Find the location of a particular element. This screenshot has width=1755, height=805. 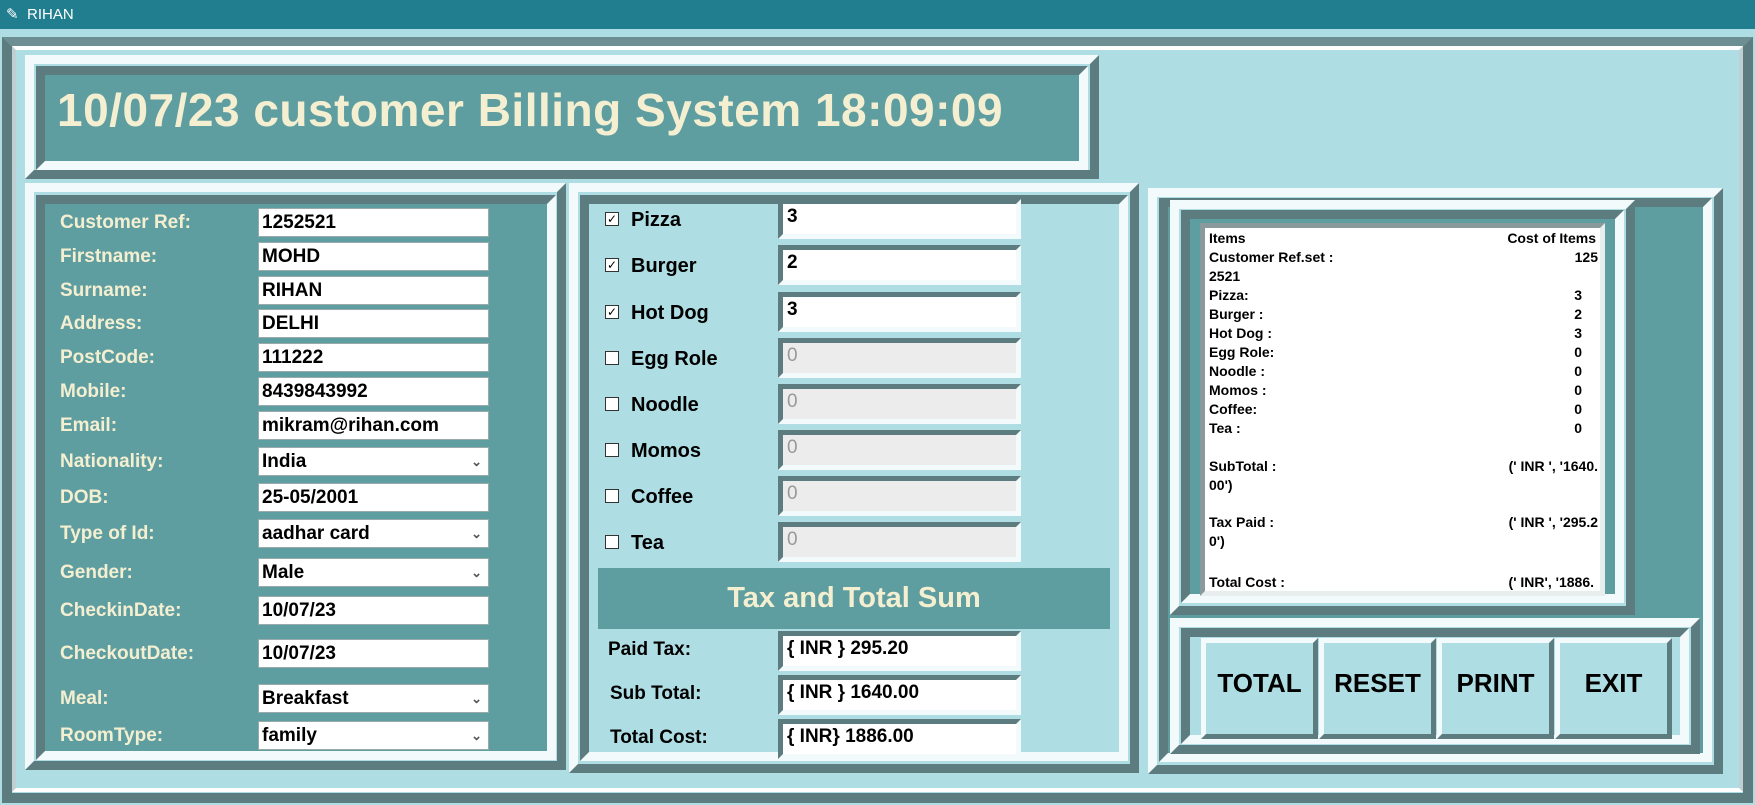

receipt-line-value: 2 is located at coordinates (1578, 314).